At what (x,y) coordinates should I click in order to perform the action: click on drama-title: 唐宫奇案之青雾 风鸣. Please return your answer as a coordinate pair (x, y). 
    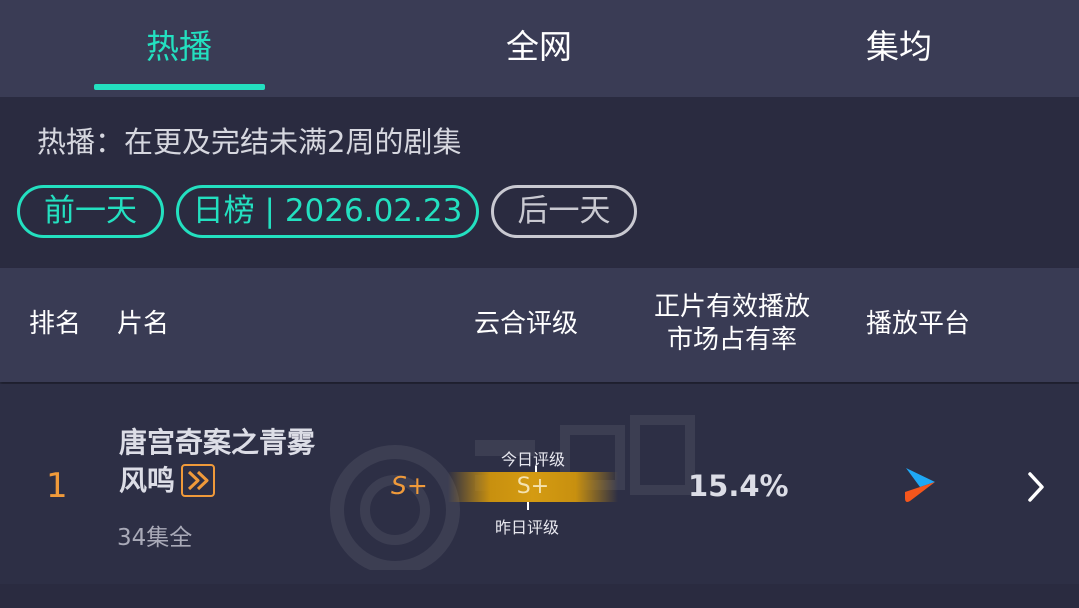
    Looking at the image, I should click on (217, 462).